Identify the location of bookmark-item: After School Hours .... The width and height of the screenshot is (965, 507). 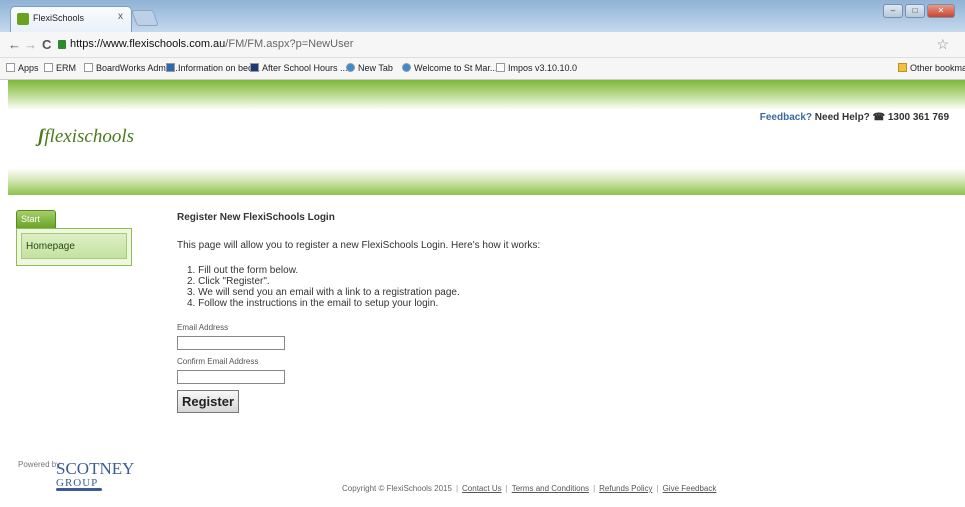
(299, 68).